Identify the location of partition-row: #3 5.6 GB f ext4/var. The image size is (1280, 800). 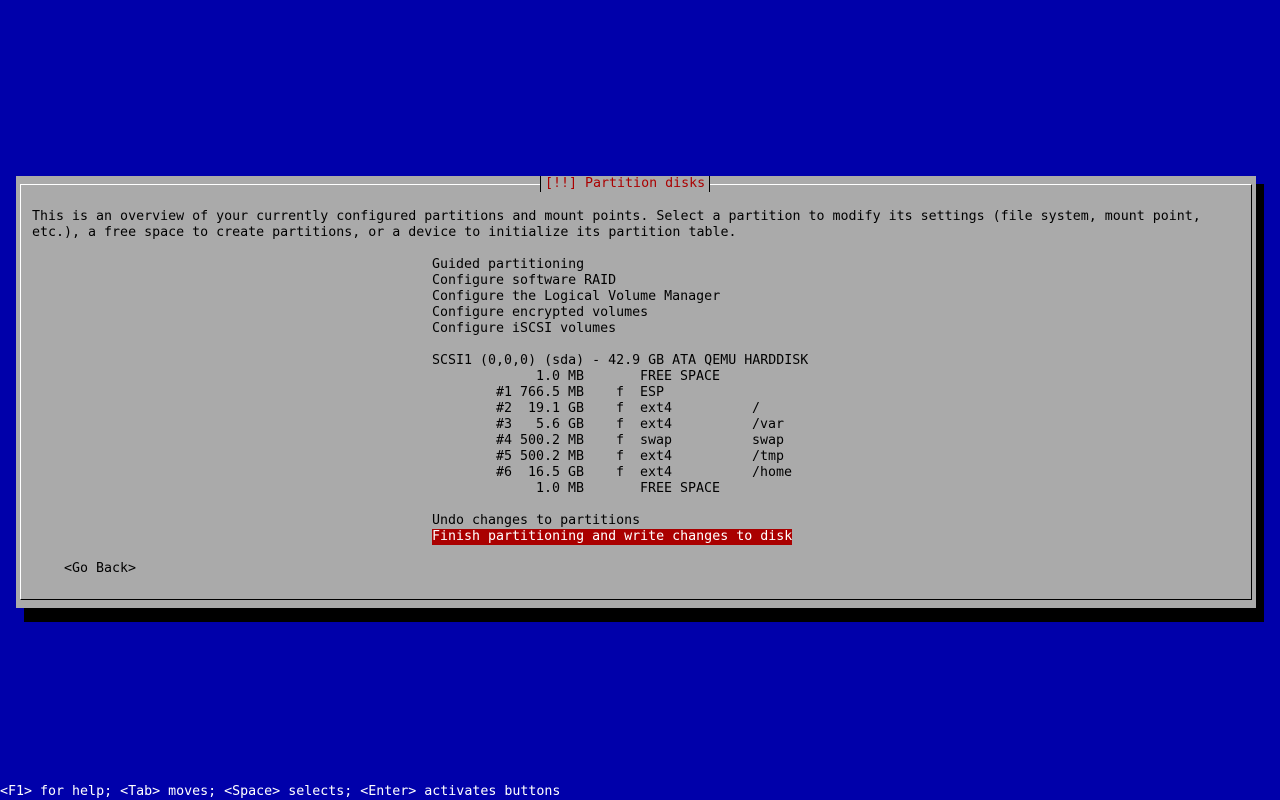
(632, 425).